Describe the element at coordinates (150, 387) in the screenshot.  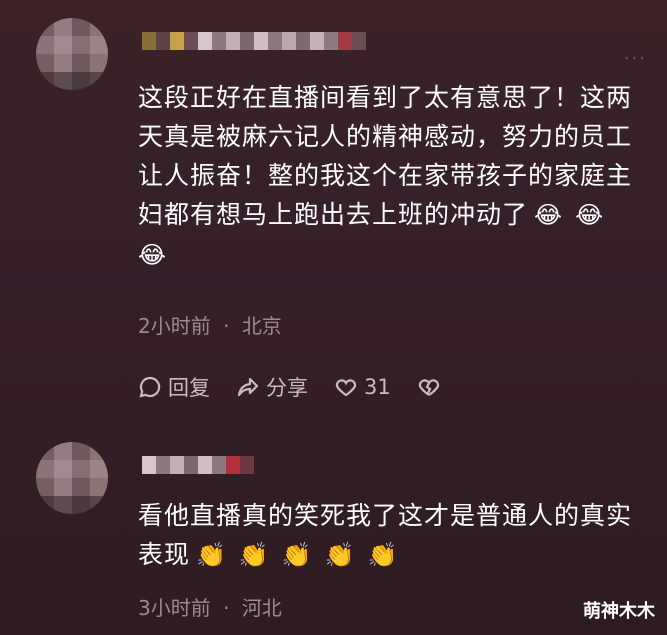
I see `chat-bubble-icon` at that location.